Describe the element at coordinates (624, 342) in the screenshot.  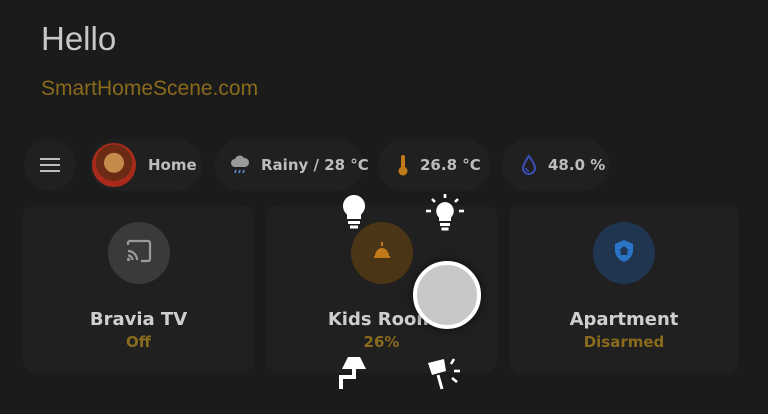
I see `card-state: Disarmed` at that location.